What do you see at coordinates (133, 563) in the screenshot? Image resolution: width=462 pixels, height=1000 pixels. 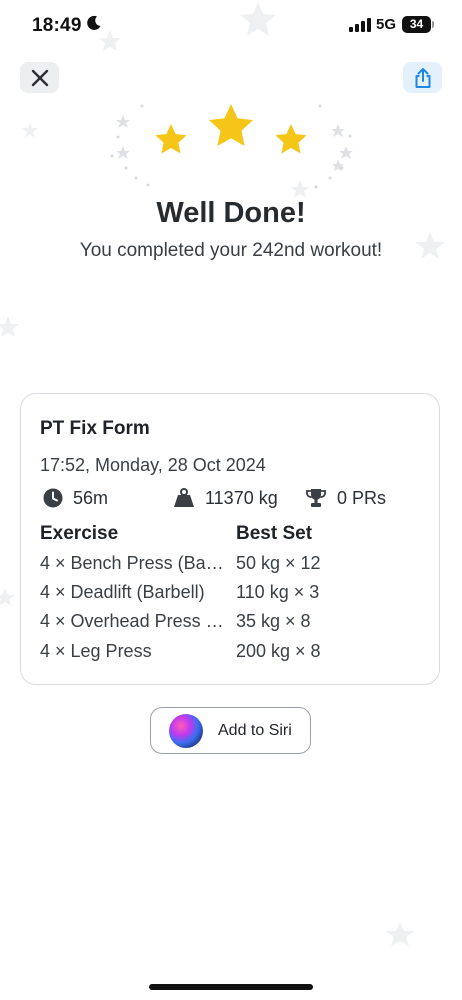 I see `exercise-name: 4 × Bench Press (Barbell)` at bounding box center [133, 563].